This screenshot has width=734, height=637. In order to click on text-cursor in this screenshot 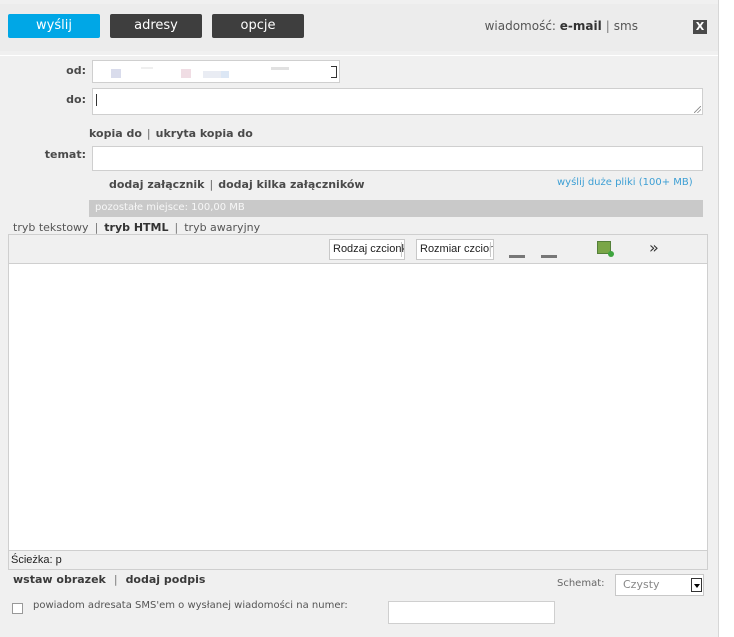, I will do `click(96, 100)`.